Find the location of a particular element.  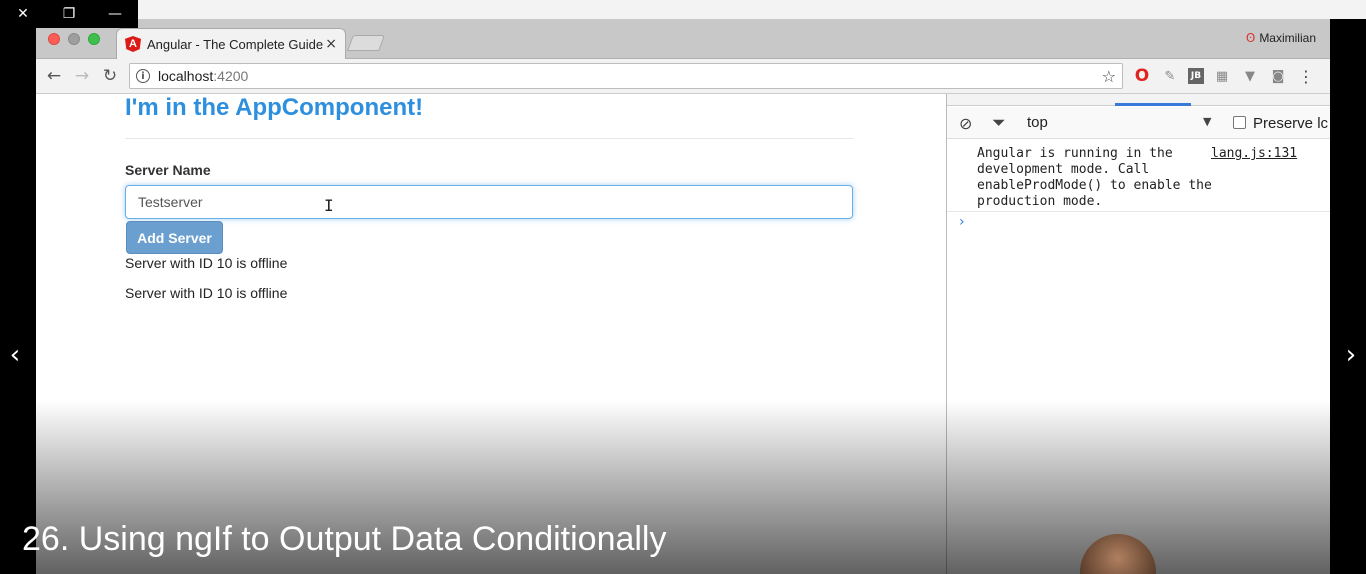

new-tab-button is located at coordinates (366, 43).